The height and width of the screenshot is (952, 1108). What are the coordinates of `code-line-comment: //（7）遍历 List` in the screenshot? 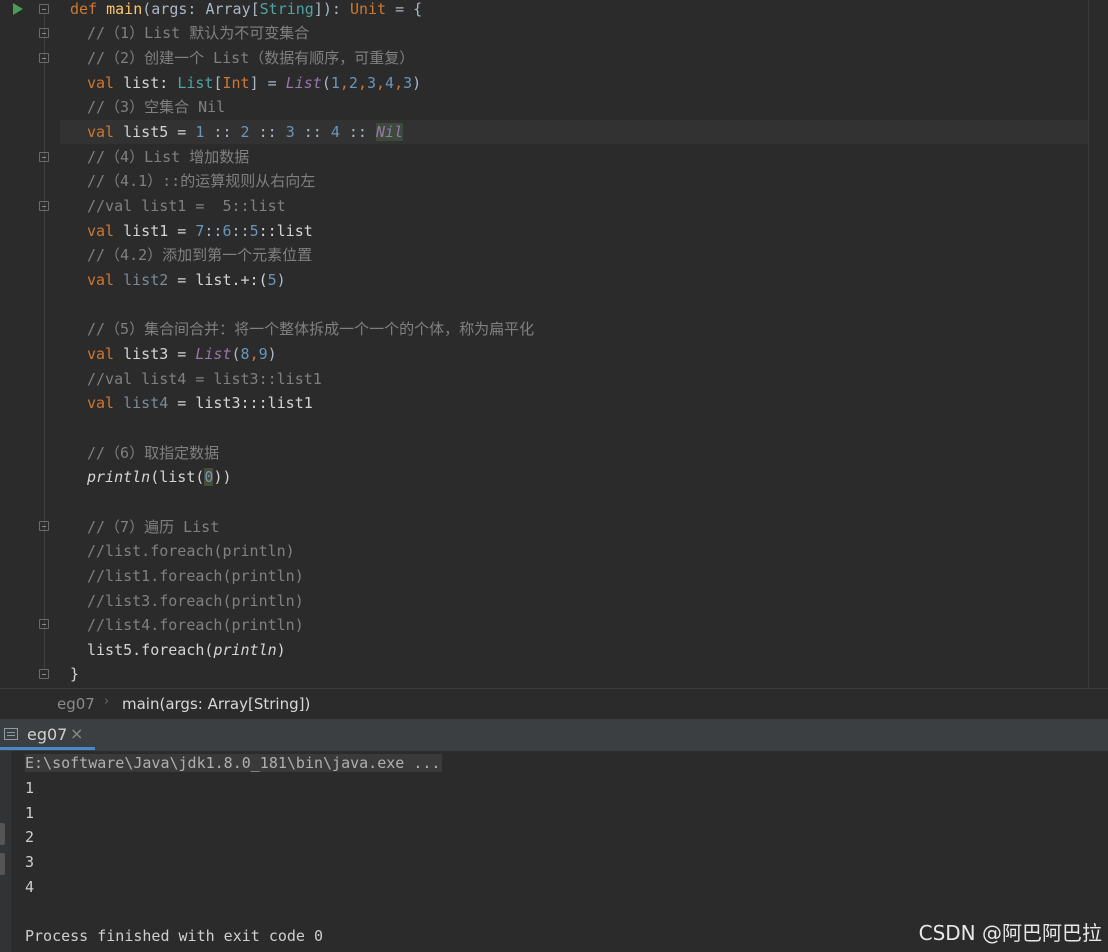 It's located at (153, 527).